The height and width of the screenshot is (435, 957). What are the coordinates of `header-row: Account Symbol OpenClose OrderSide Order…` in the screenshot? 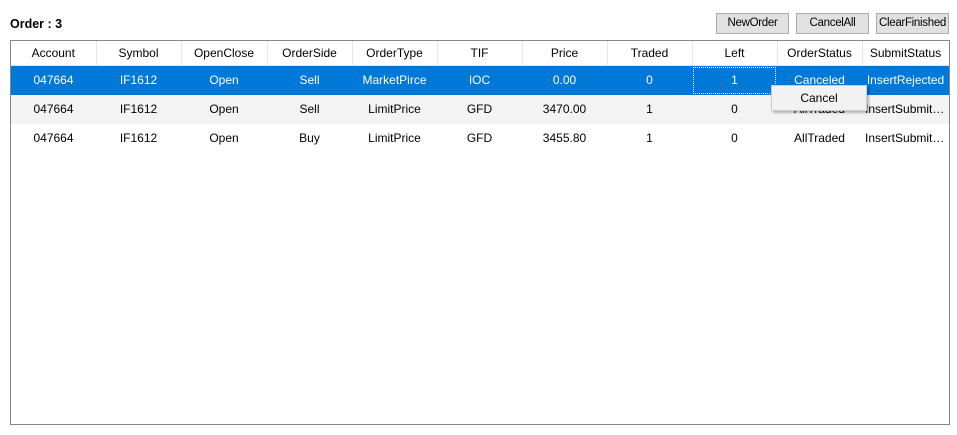 It's located at (480, 53).